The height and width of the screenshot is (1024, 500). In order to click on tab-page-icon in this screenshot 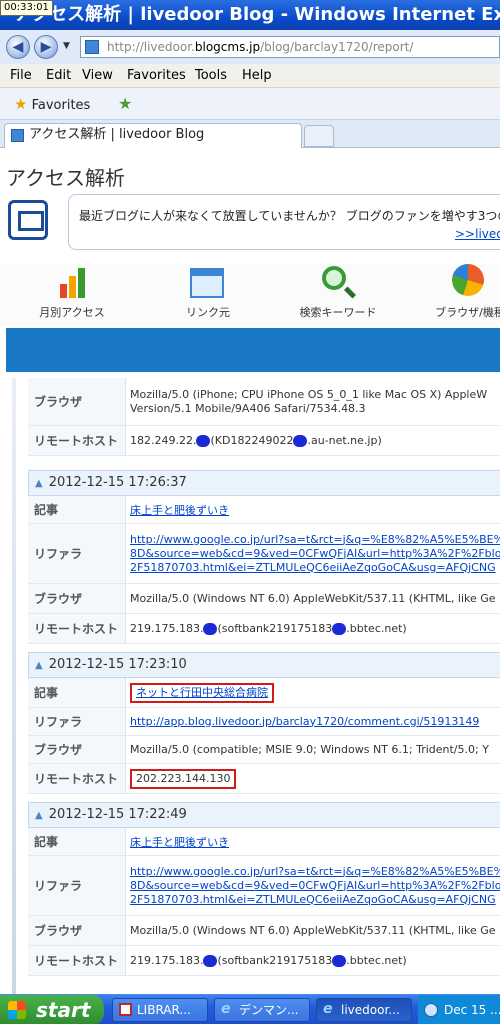, I will do `click(17, 135)`.